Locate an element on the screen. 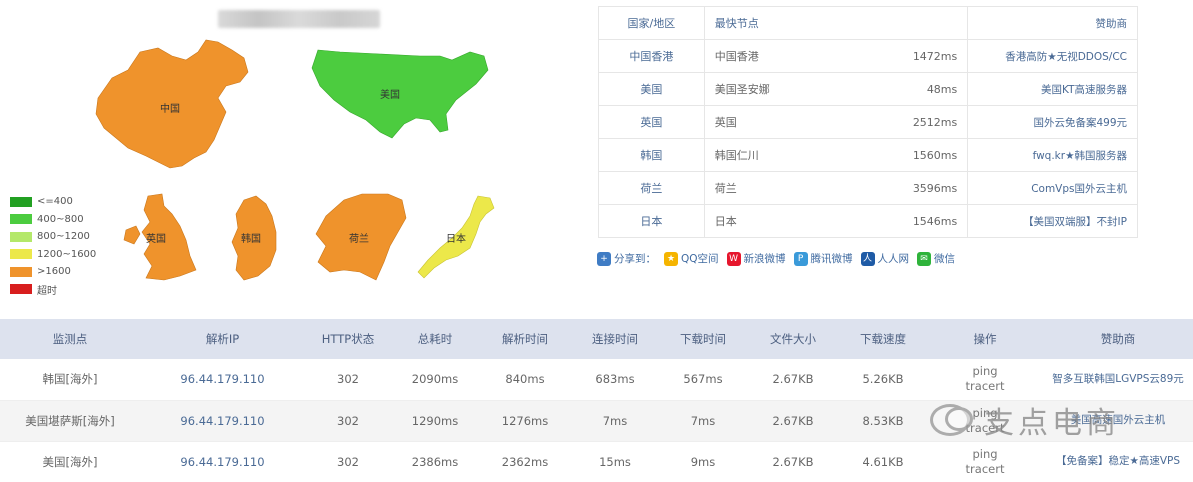  legend-label: 超时 is located at coordinates (47, 291).